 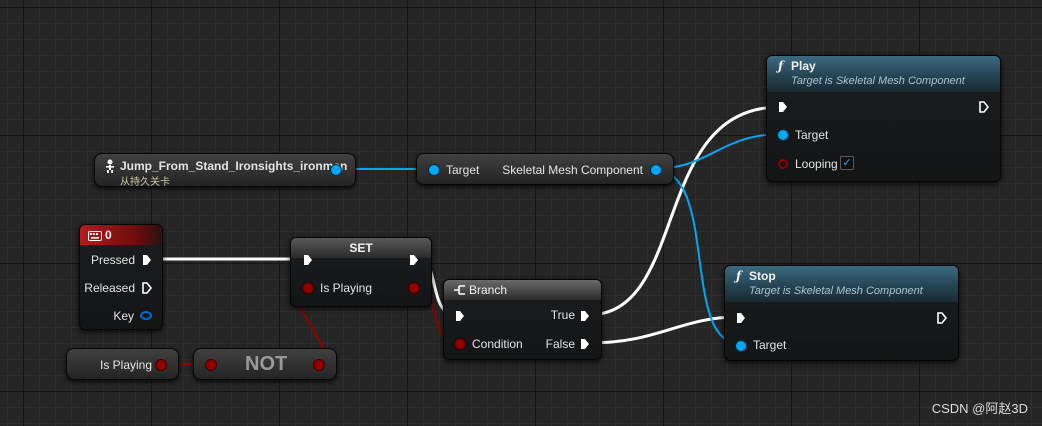 What do you see at coordinates (783, 164) in the screenshot?
I see `play-looping-pin` at bounding box center [783, 164].